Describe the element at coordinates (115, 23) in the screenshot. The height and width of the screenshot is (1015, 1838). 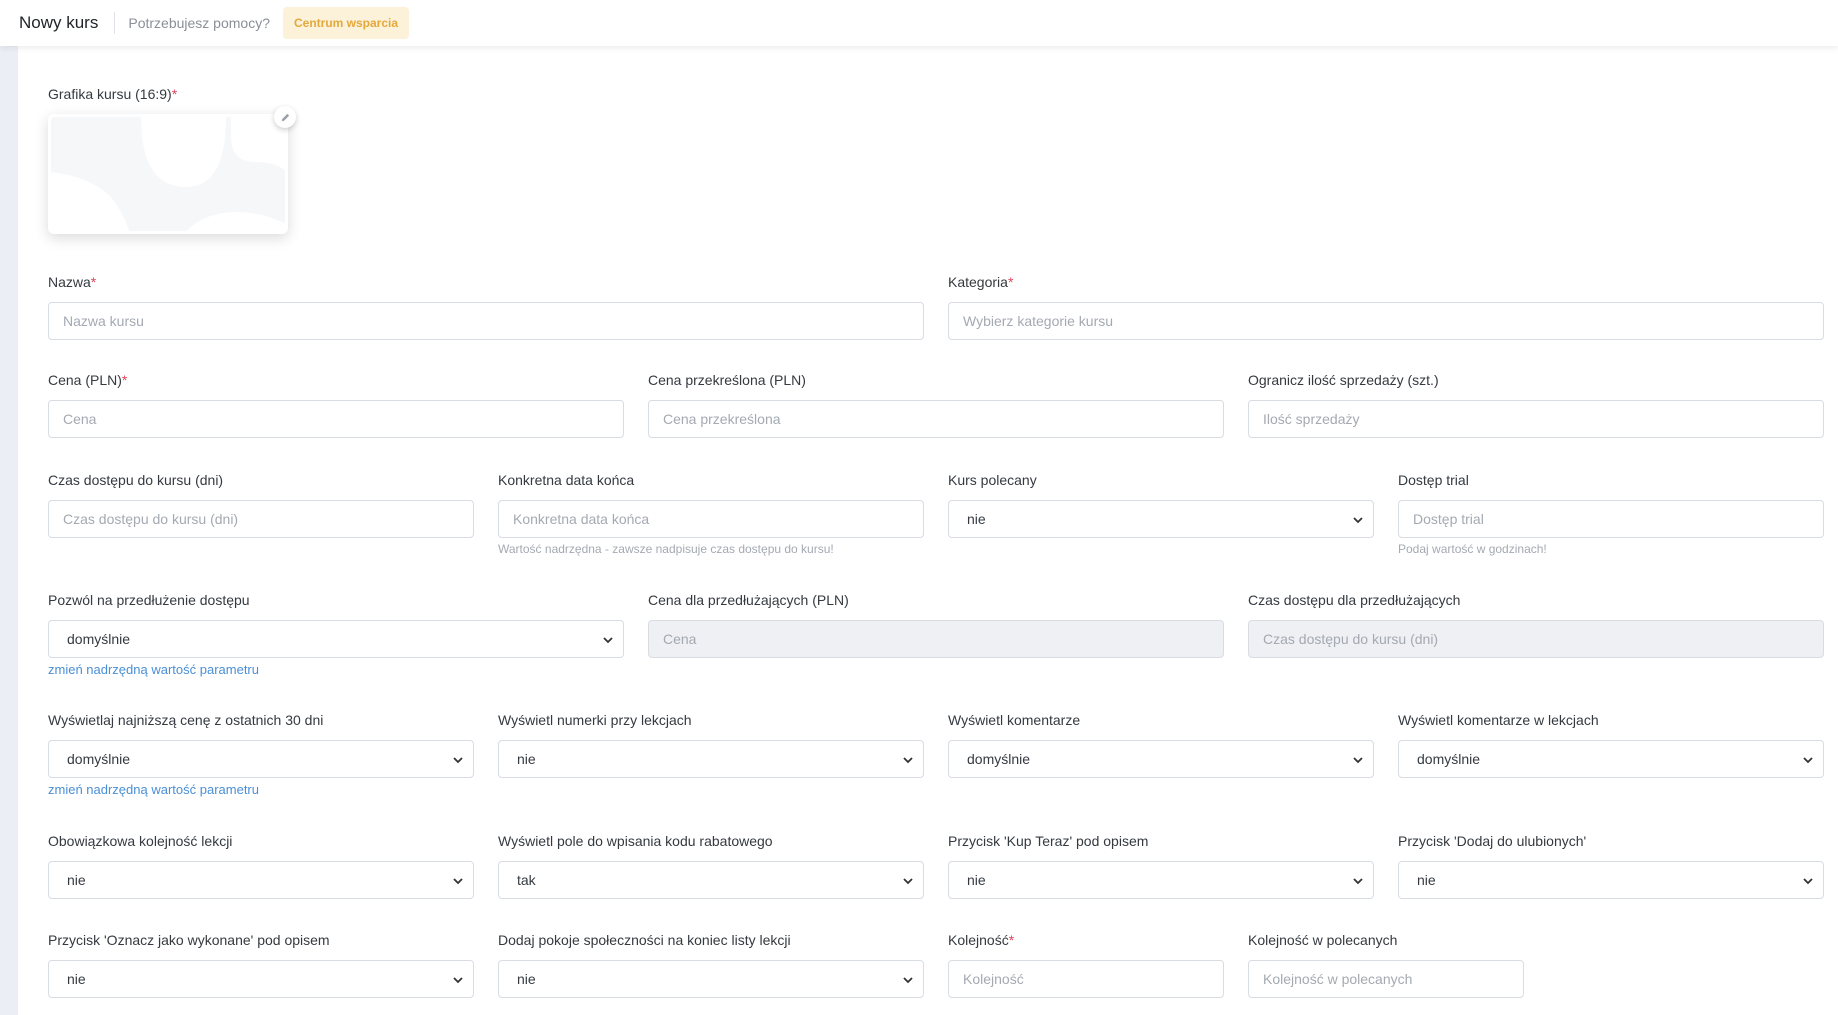
I see `header-divider` at that location.